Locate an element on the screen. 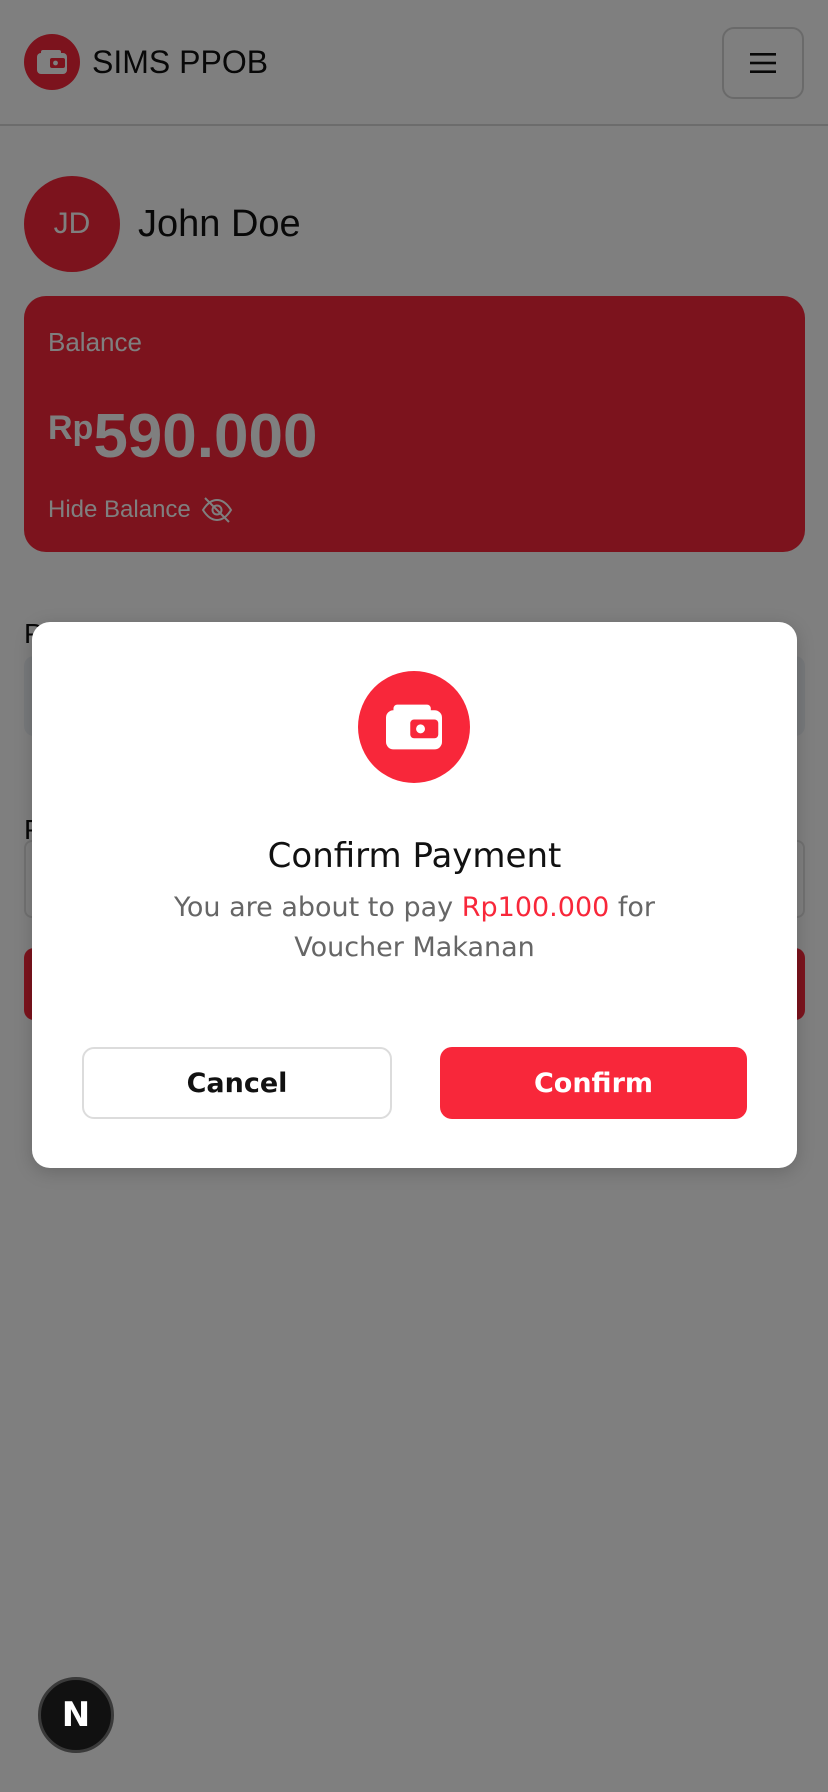  confirm-button: Confirm is located at coordinates (593, 1083).